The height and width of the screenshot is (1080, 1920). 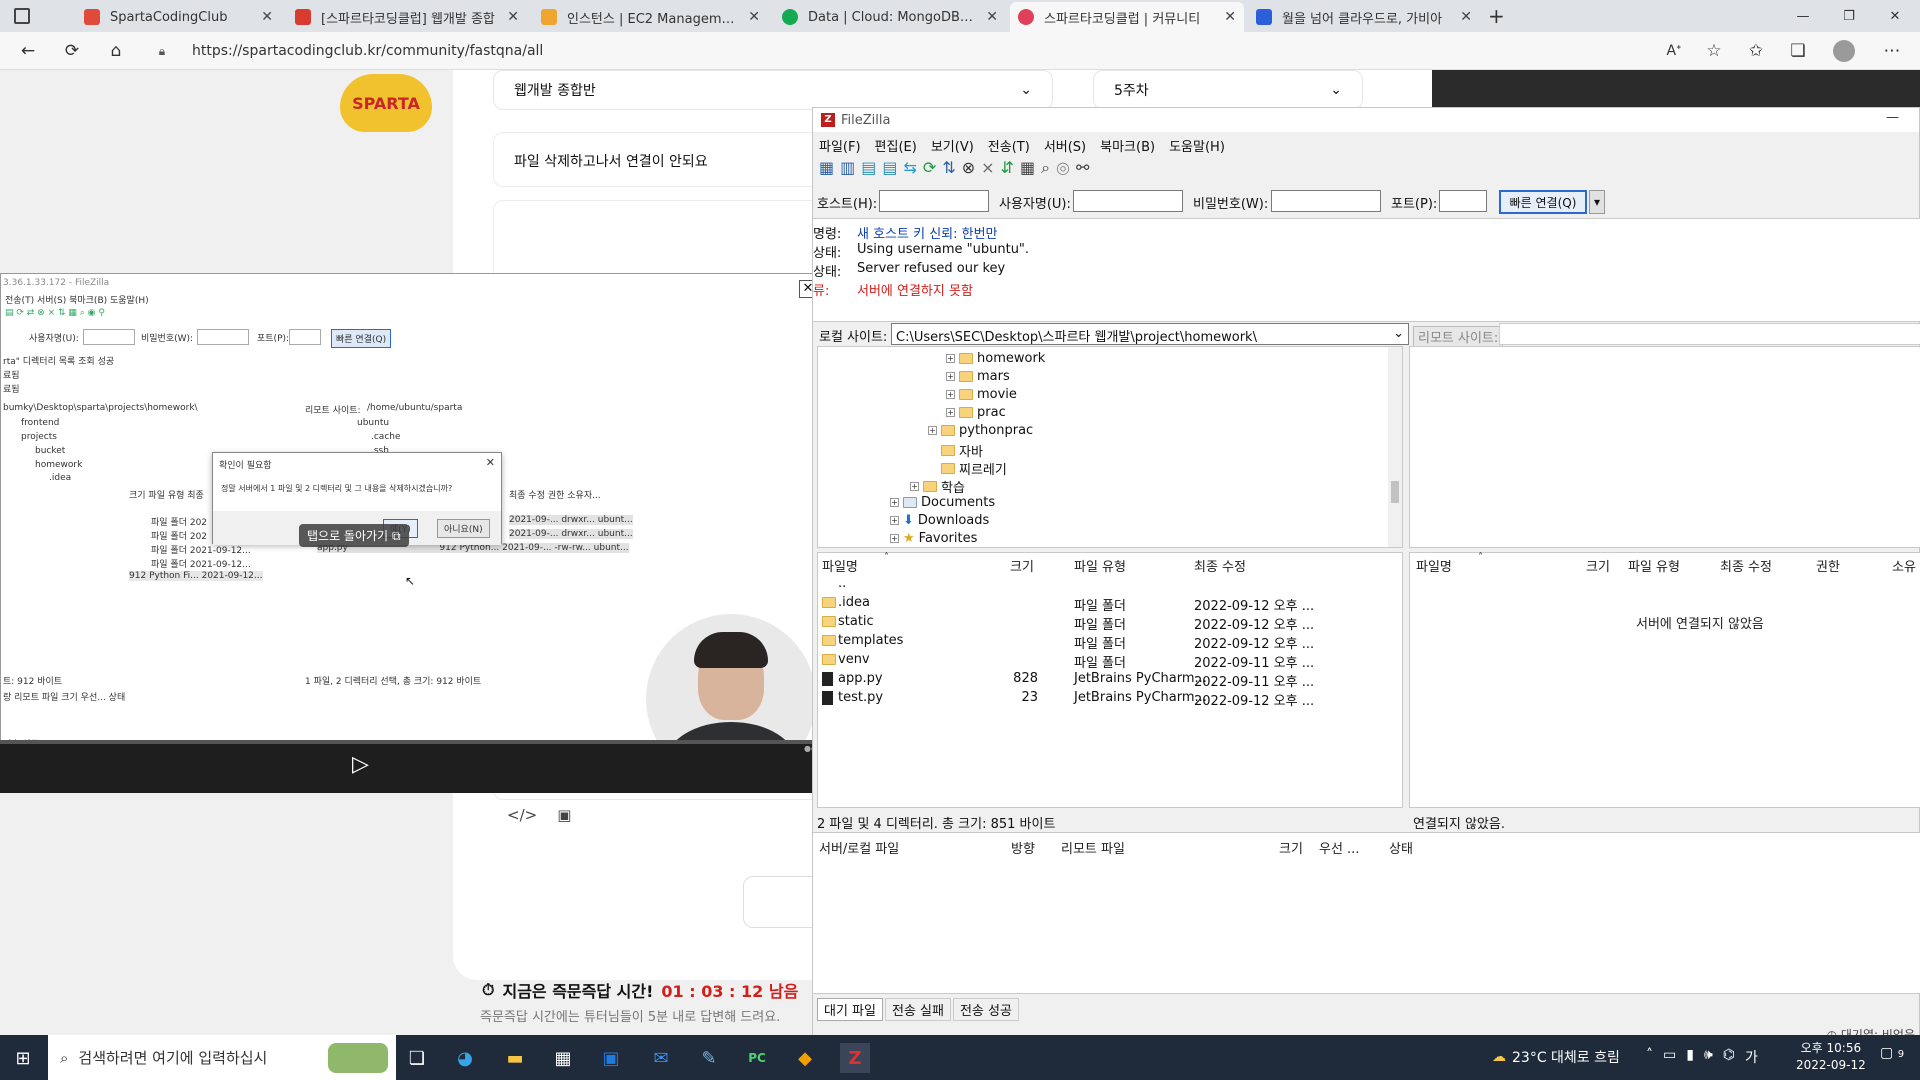 I want to click on toggle-queue-icon: ⇆, so click(x=910, y=168).